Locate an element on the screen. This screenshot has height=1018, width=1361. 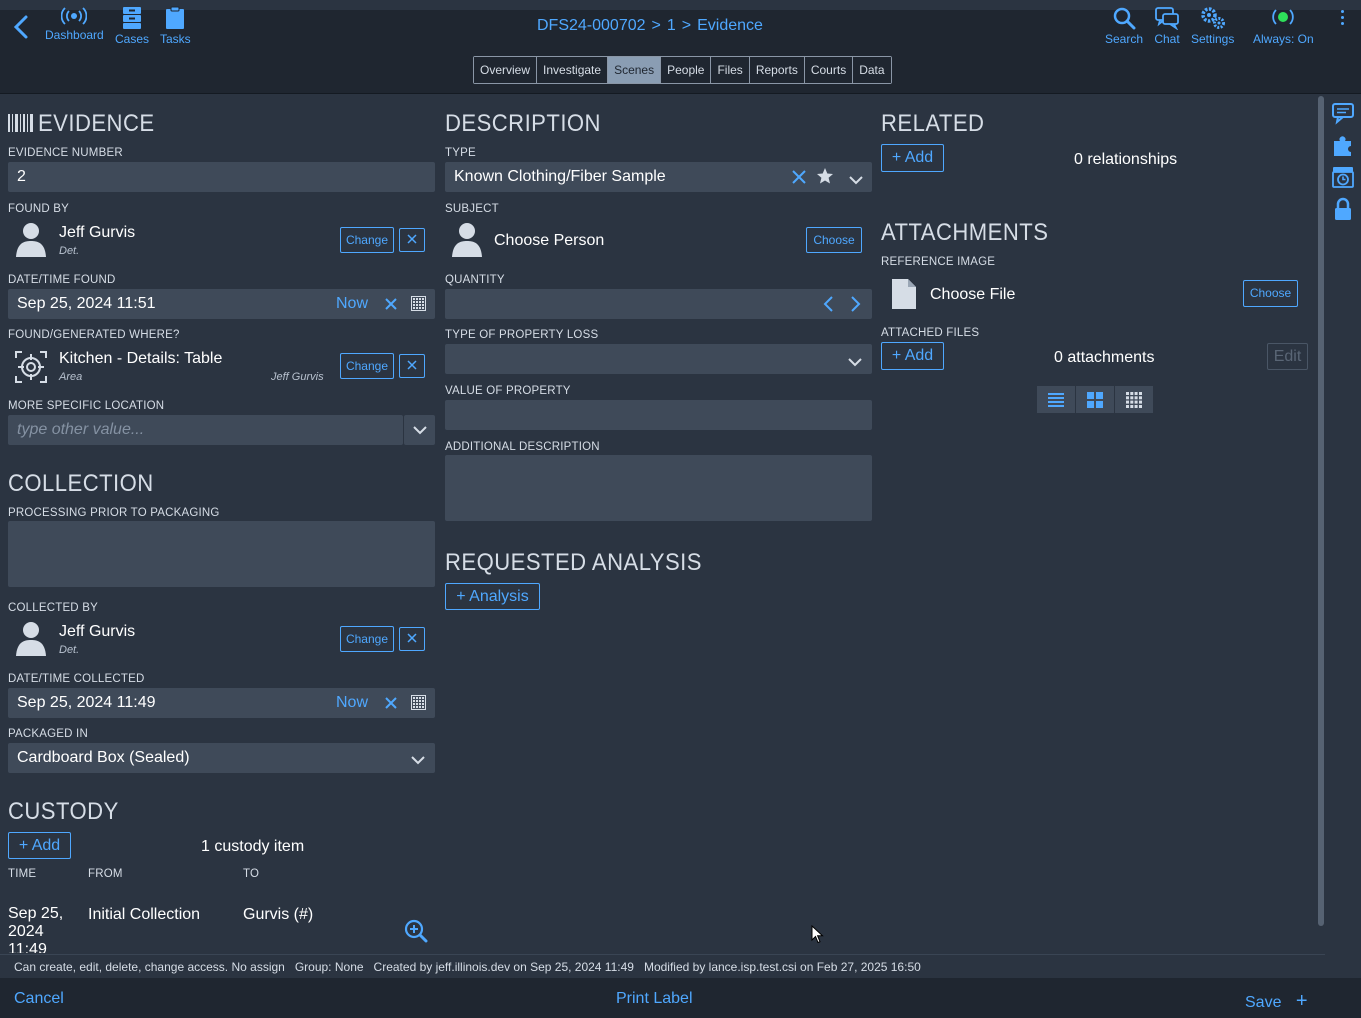
grid-view-icon is located at coordinates (1095, 399).